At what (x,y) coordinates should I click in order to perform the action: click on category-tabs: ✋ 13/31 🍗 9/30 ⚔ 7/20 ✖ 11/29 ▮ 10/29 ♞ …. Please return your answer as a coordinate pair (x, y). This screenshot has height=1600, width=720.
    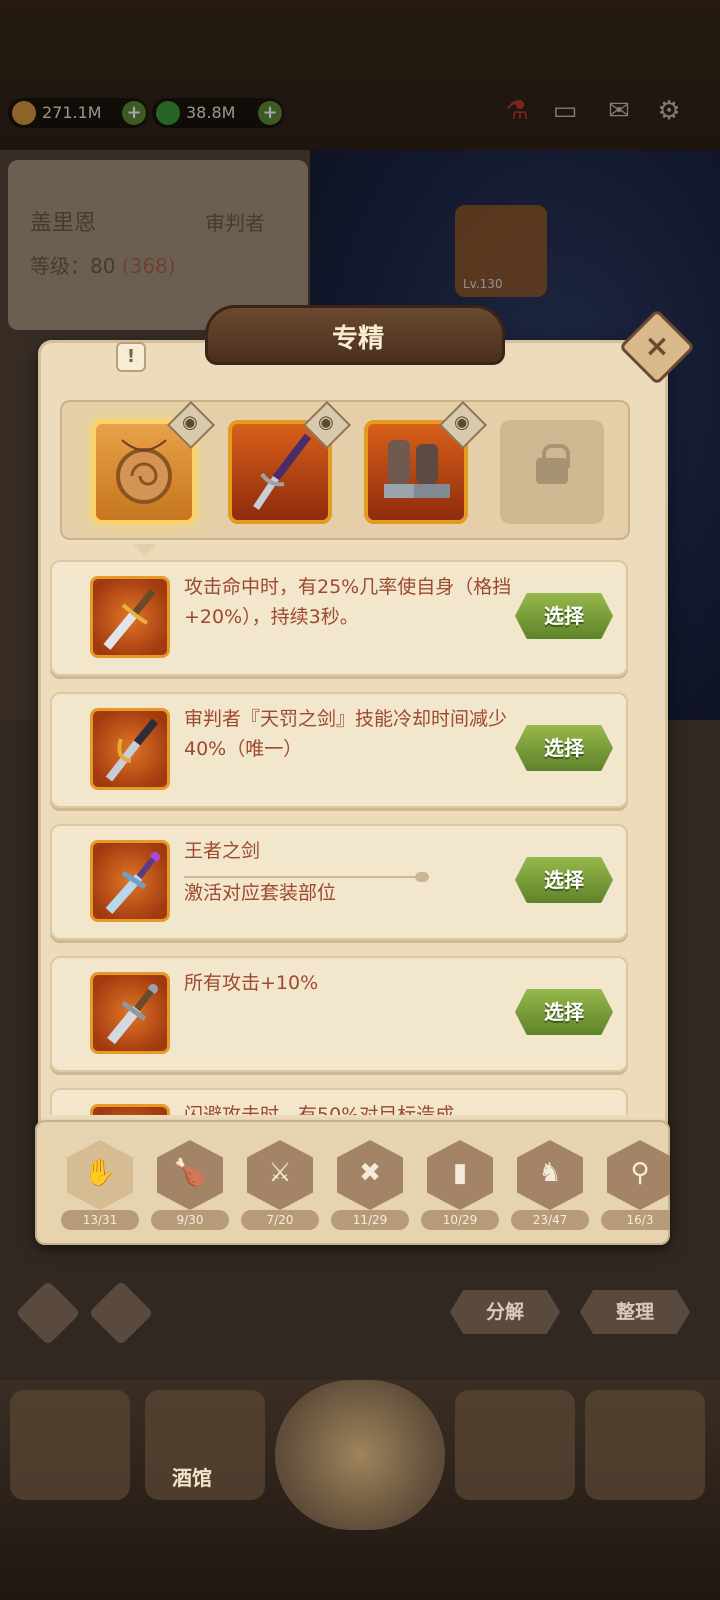
    Looking at the image, I should click on (352, 1182).